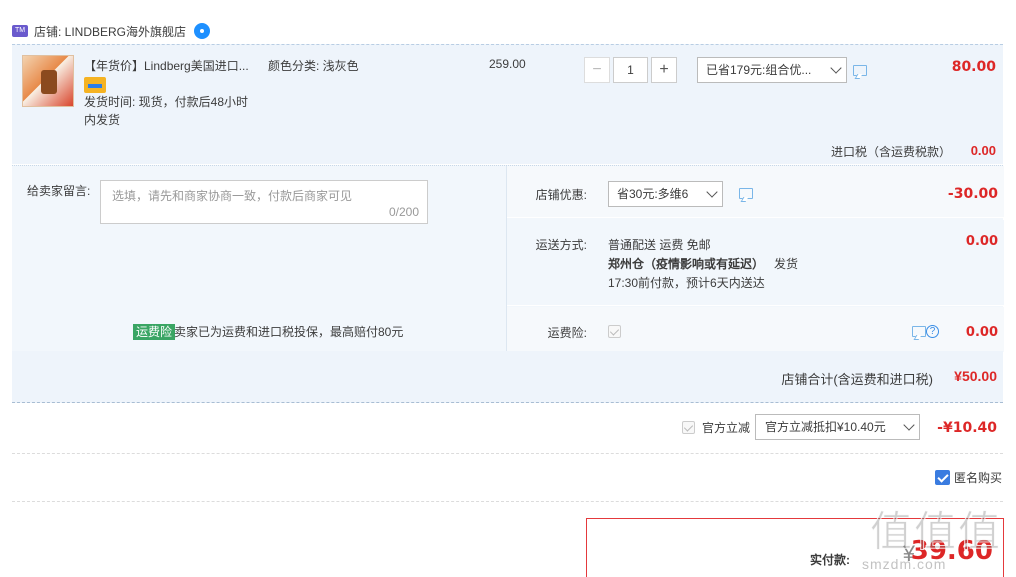 The height and width of the screenshot is (577, 1016). I want to click on shop-total-label: 店铺合计(含运费和进口税), so click(857, 379).